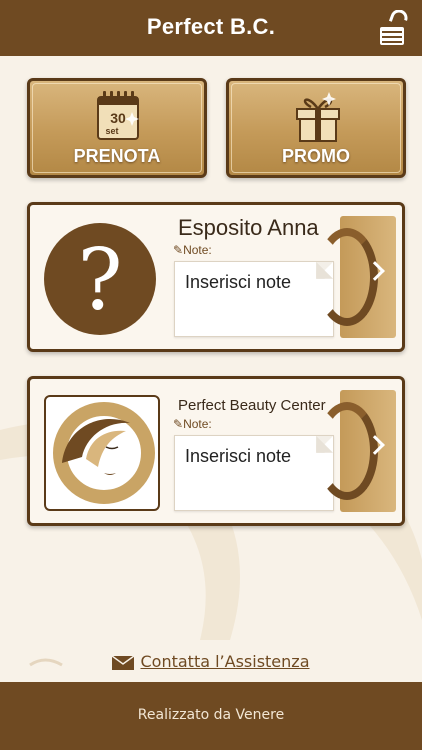 The image size is (422, 750). Describe the element at coordinates (318, 117) in the screenshot. I see `gift-icon` at that location.